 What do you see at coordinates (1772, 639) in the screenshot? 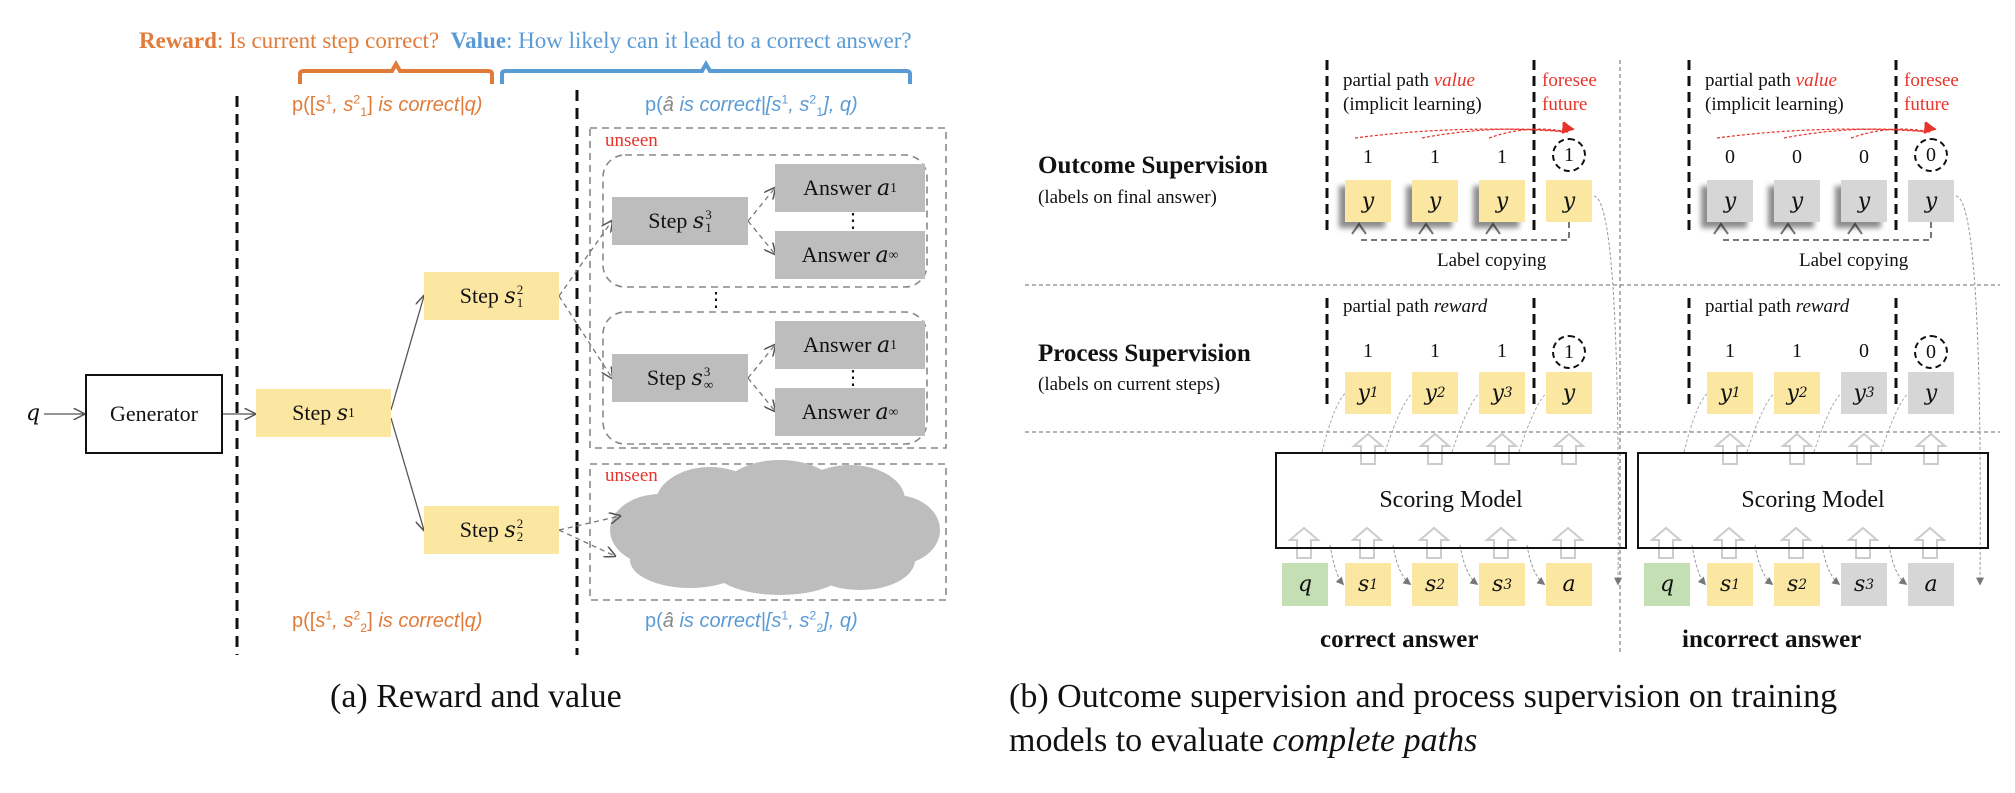
I see `column-title: incorrect answer` at bounding box center [1772, 639].